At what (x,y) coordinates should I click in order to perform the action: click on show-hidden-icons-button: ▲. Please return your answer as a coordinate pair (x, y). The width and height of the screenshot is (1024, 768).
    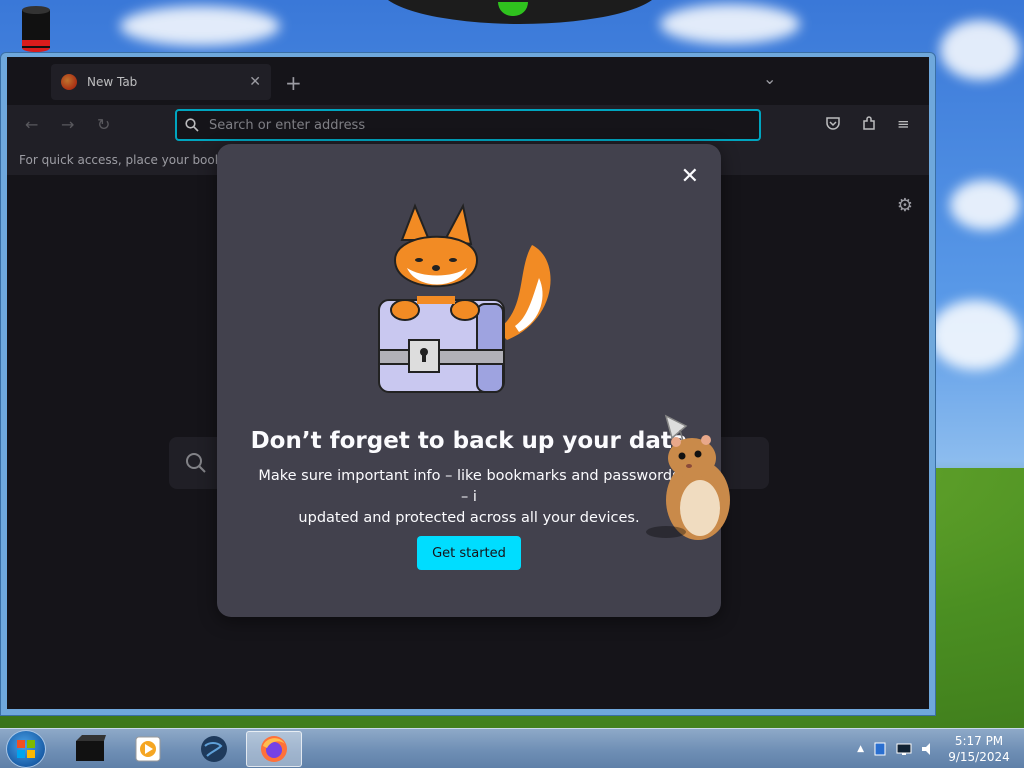
    Looking at the image, I should click on (860, 749).